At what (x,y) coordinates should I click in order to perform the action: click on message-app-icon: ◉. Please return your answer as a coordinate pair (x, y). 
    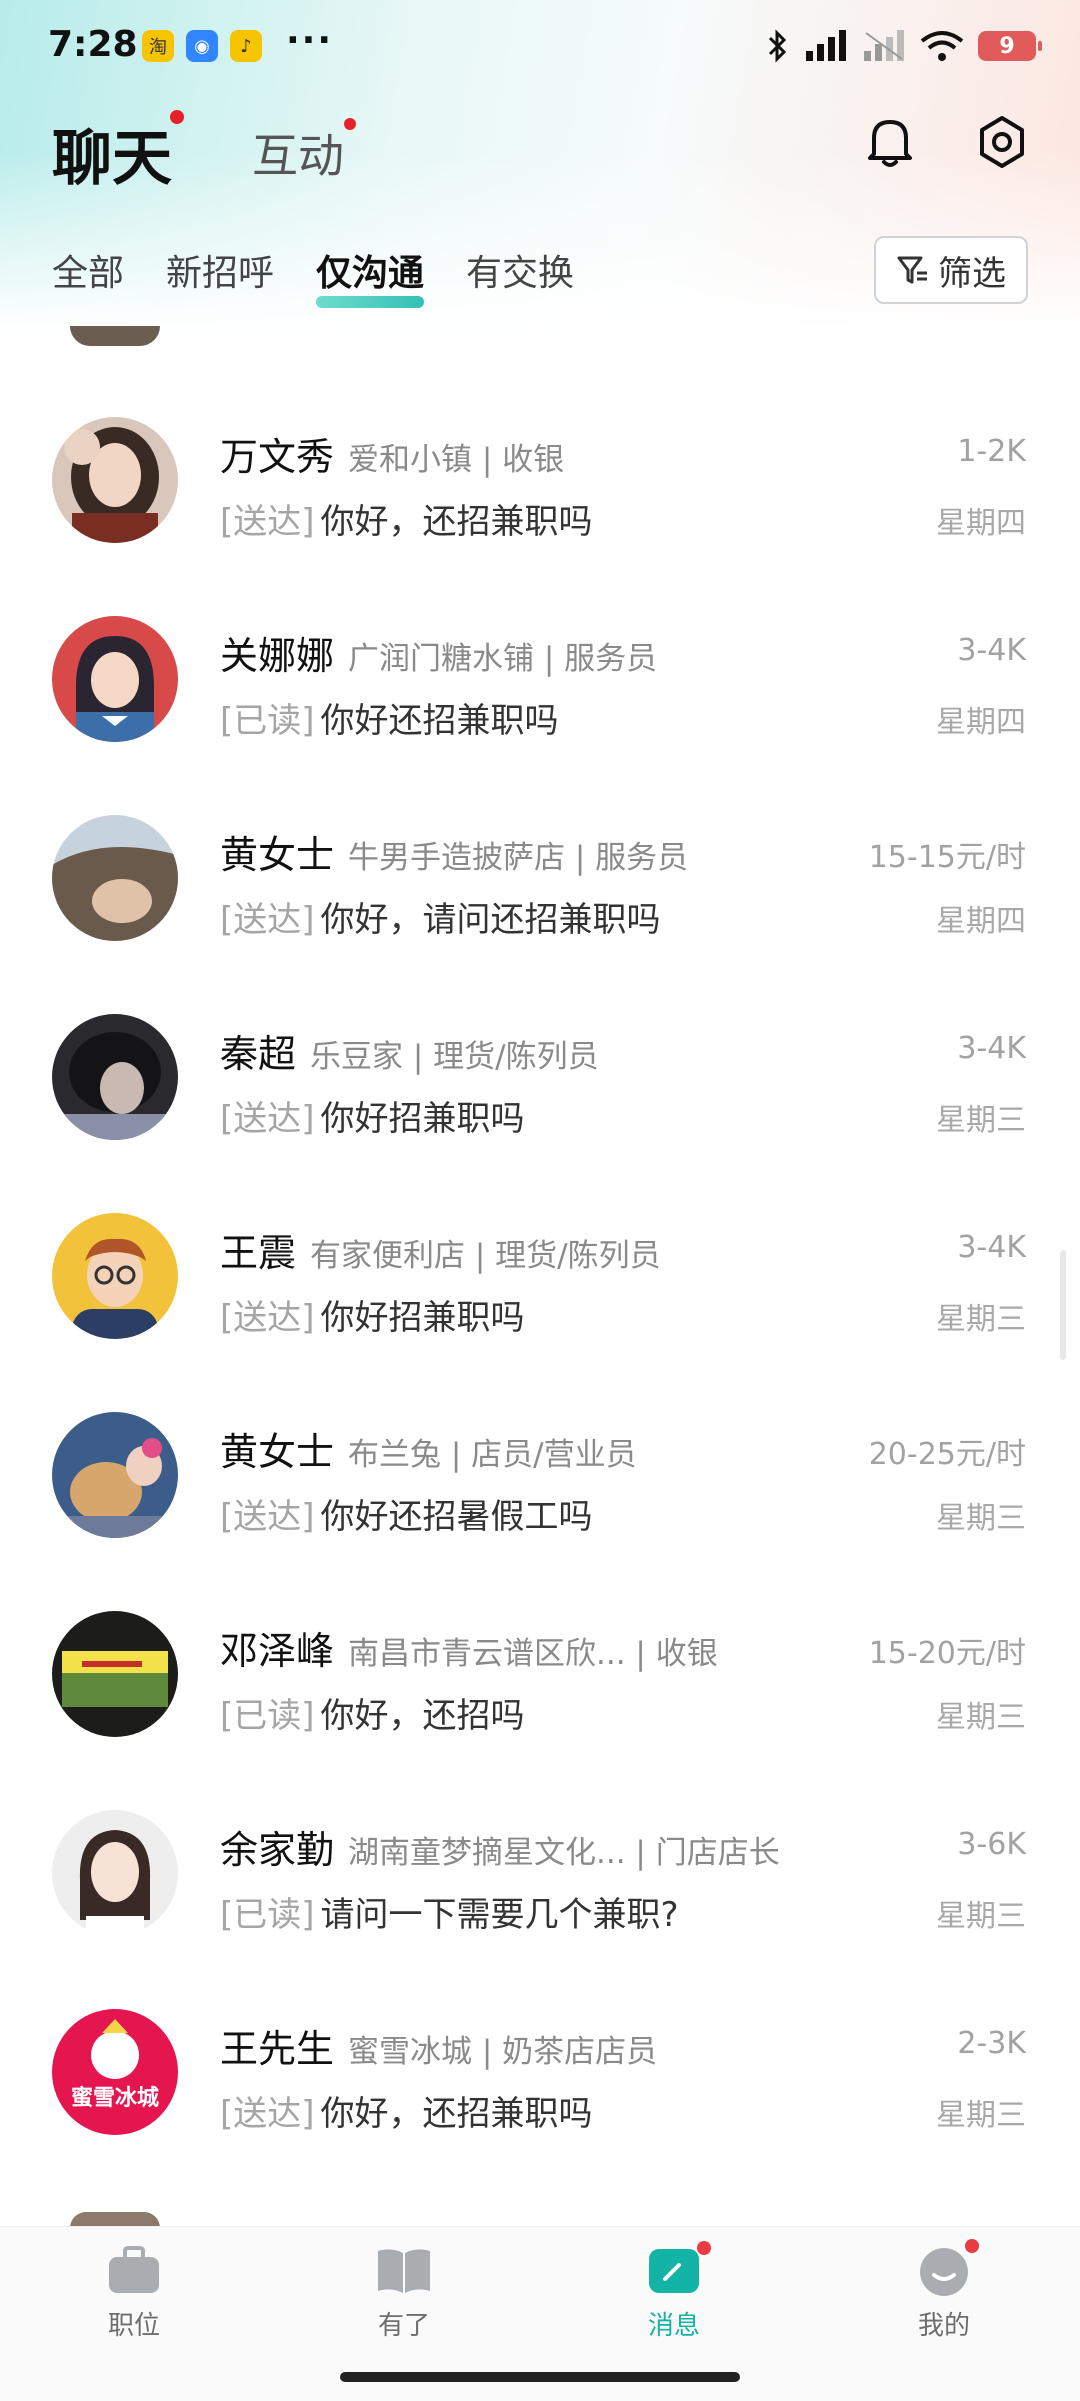
    Looking at the image, I should click on (202, 46).